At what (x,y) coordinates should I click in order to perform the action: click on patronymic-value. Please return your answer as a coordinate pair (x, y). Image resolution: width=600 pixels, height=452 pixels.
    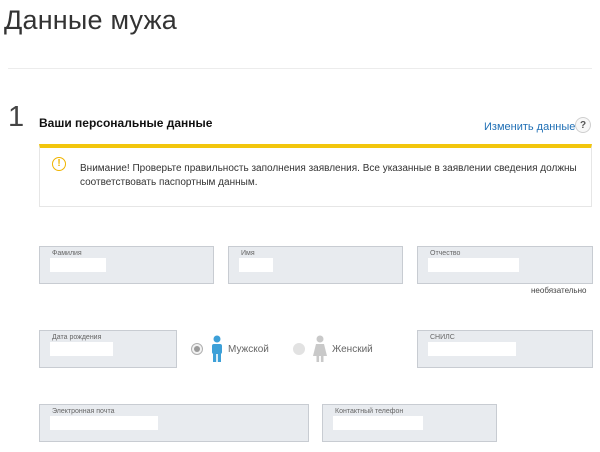
    Looking at the image, I should click on (473, 265).